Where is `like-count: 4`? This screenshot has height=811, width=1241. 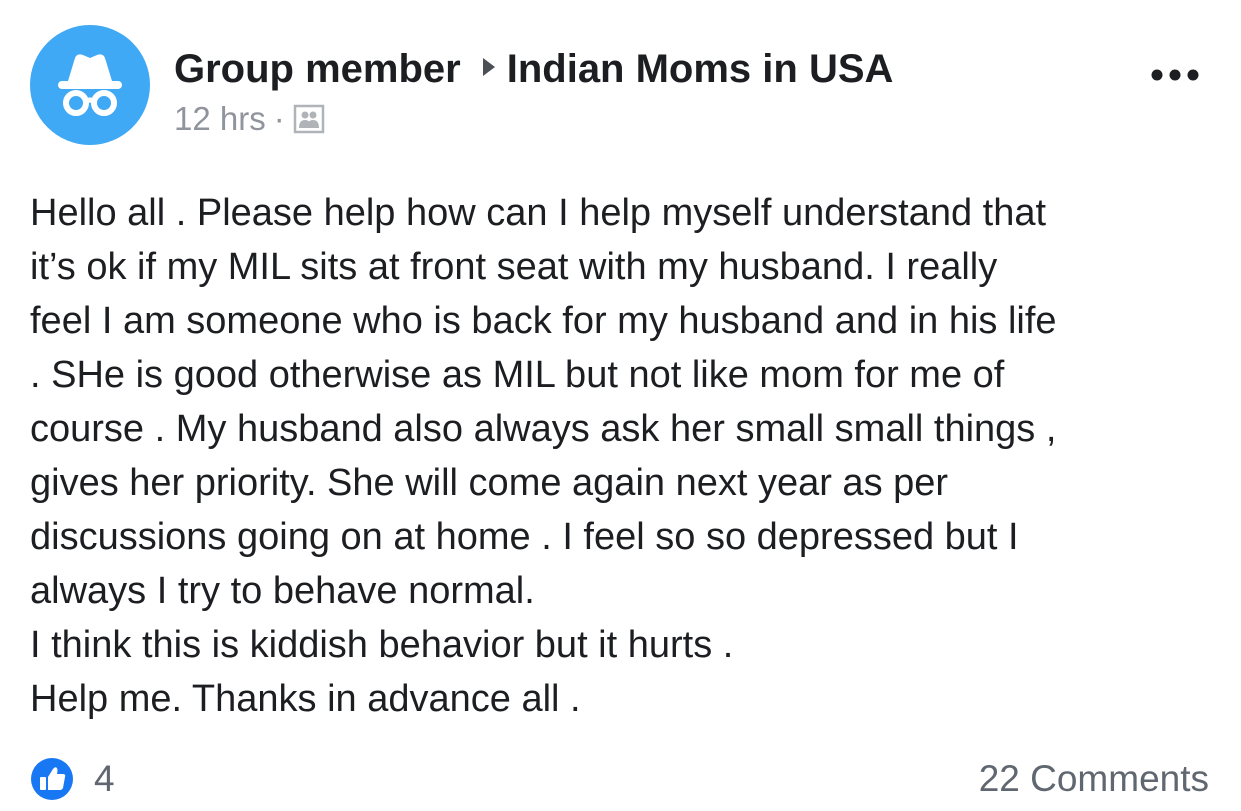 like-count: 4 is located at coordinates (104, 778).